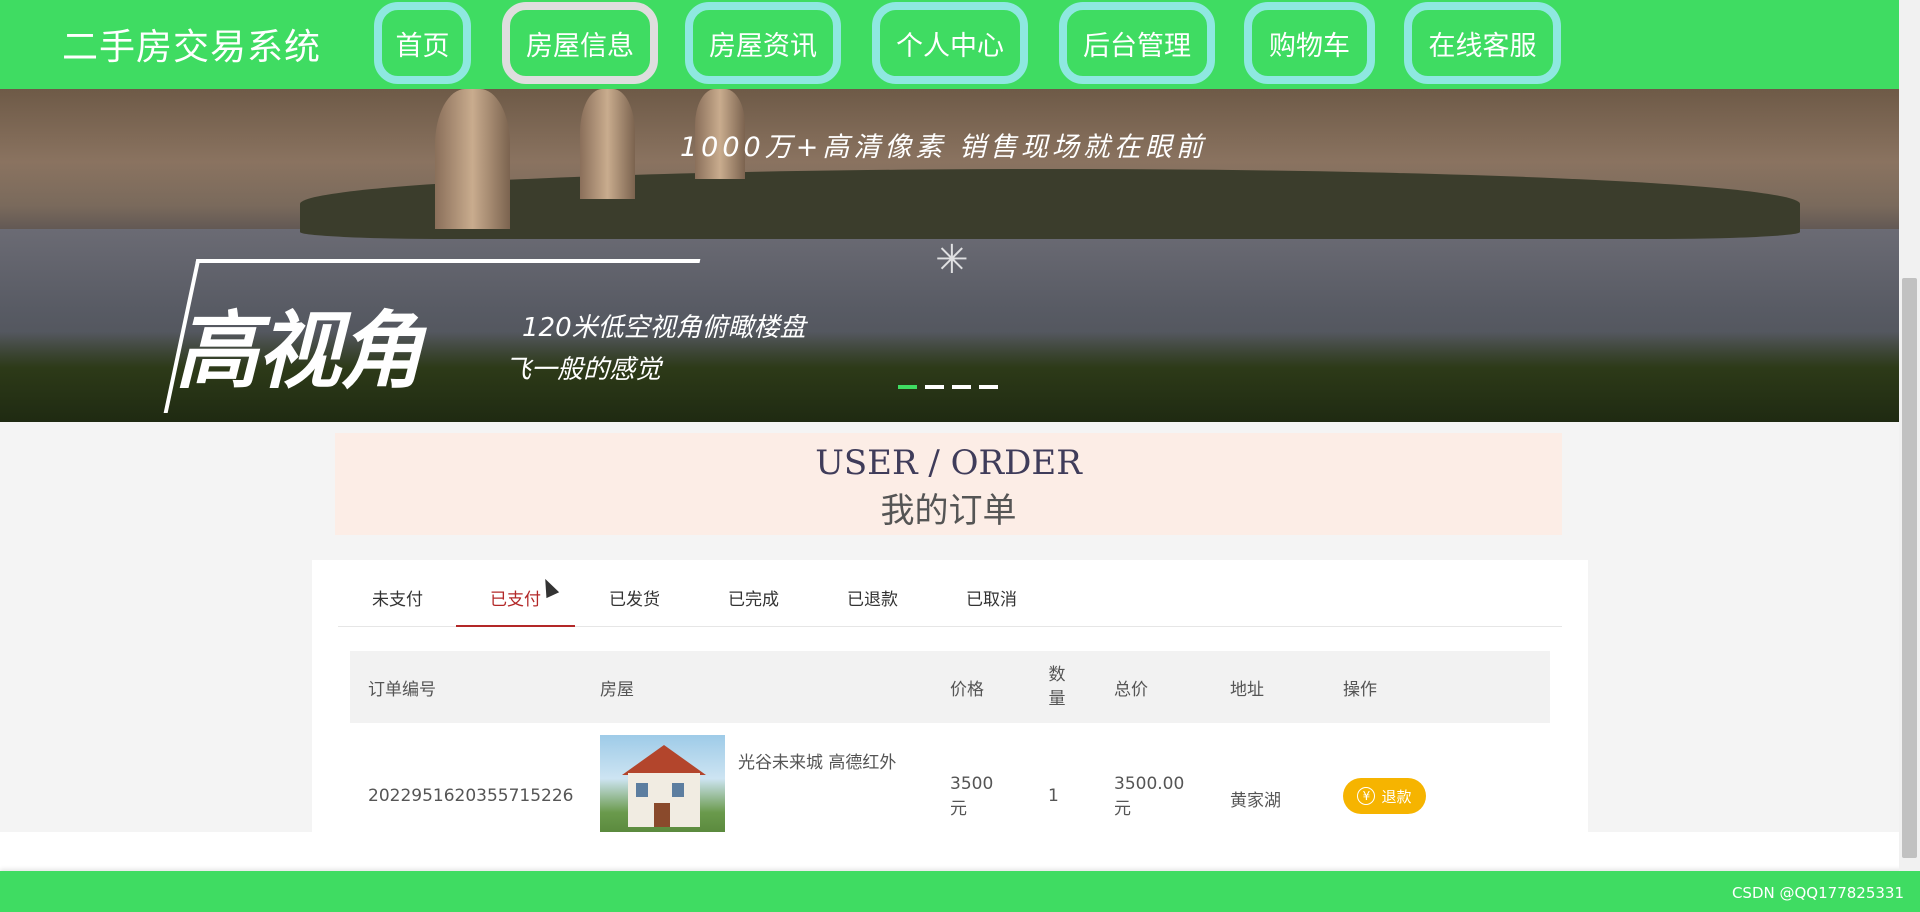 Image resolution: width=1920 pixels, height=912 pixels. What do you see at coordinates (948, 511) in the screenshot?
I see `section-title-cn: 我的订单` at bounding box center [948, 511].